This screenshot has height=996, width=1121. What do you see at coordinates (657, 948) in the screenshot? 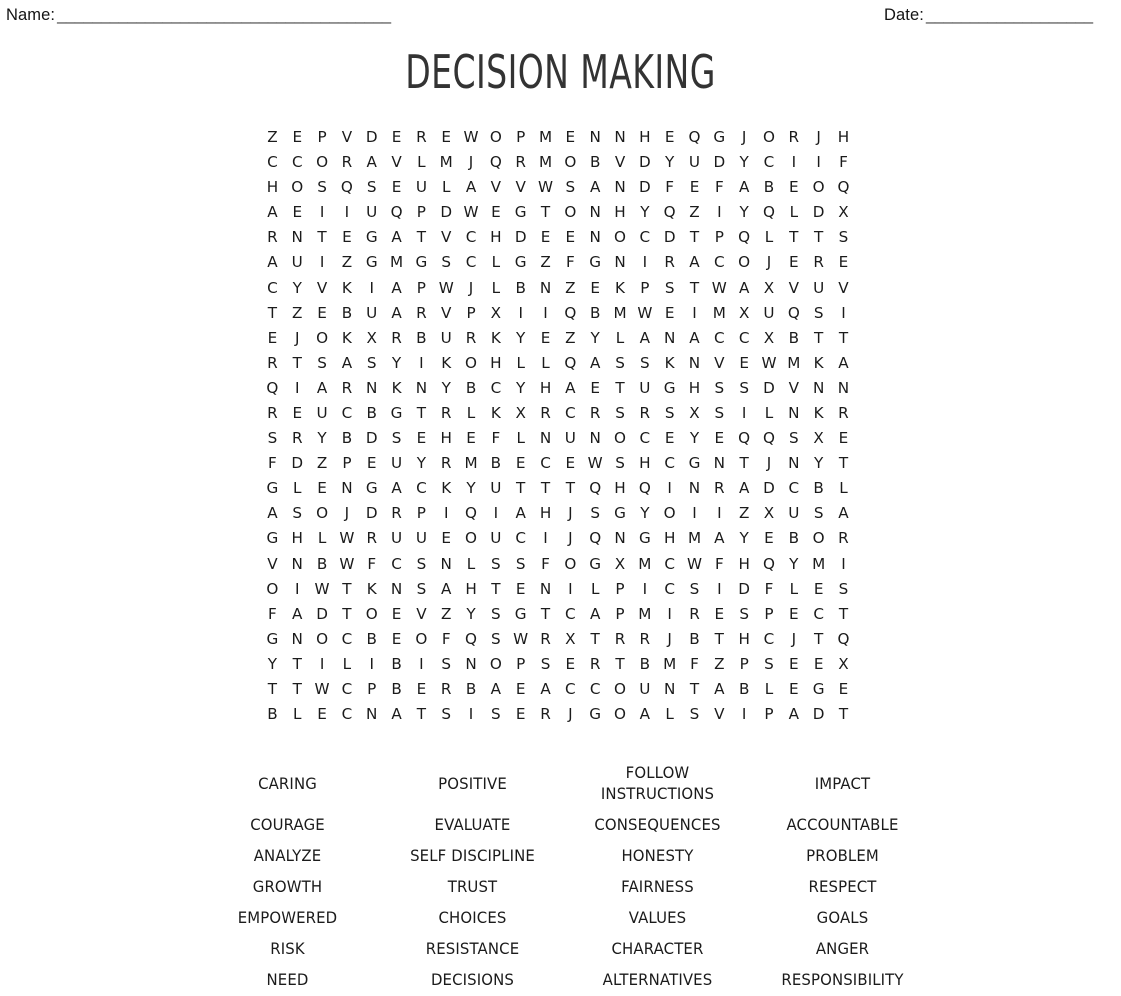
I see `word-list-item: CHARACTER` at bounding box center [657, 948].